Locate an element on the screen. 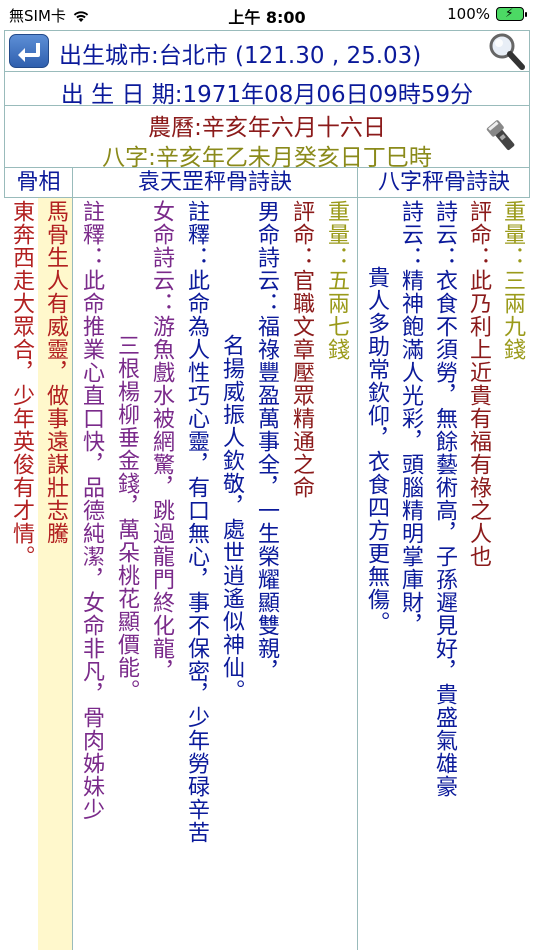 The image size is (534, 950). yuan-column-5: 名揚威振人欽敬，處世逍遙似神仙。 is located at coordinates (231, 574).